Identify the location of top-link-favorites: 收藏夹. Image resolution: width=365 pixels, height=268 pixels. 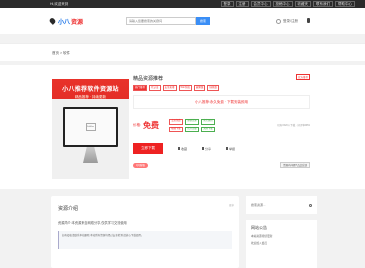
(302, 4).